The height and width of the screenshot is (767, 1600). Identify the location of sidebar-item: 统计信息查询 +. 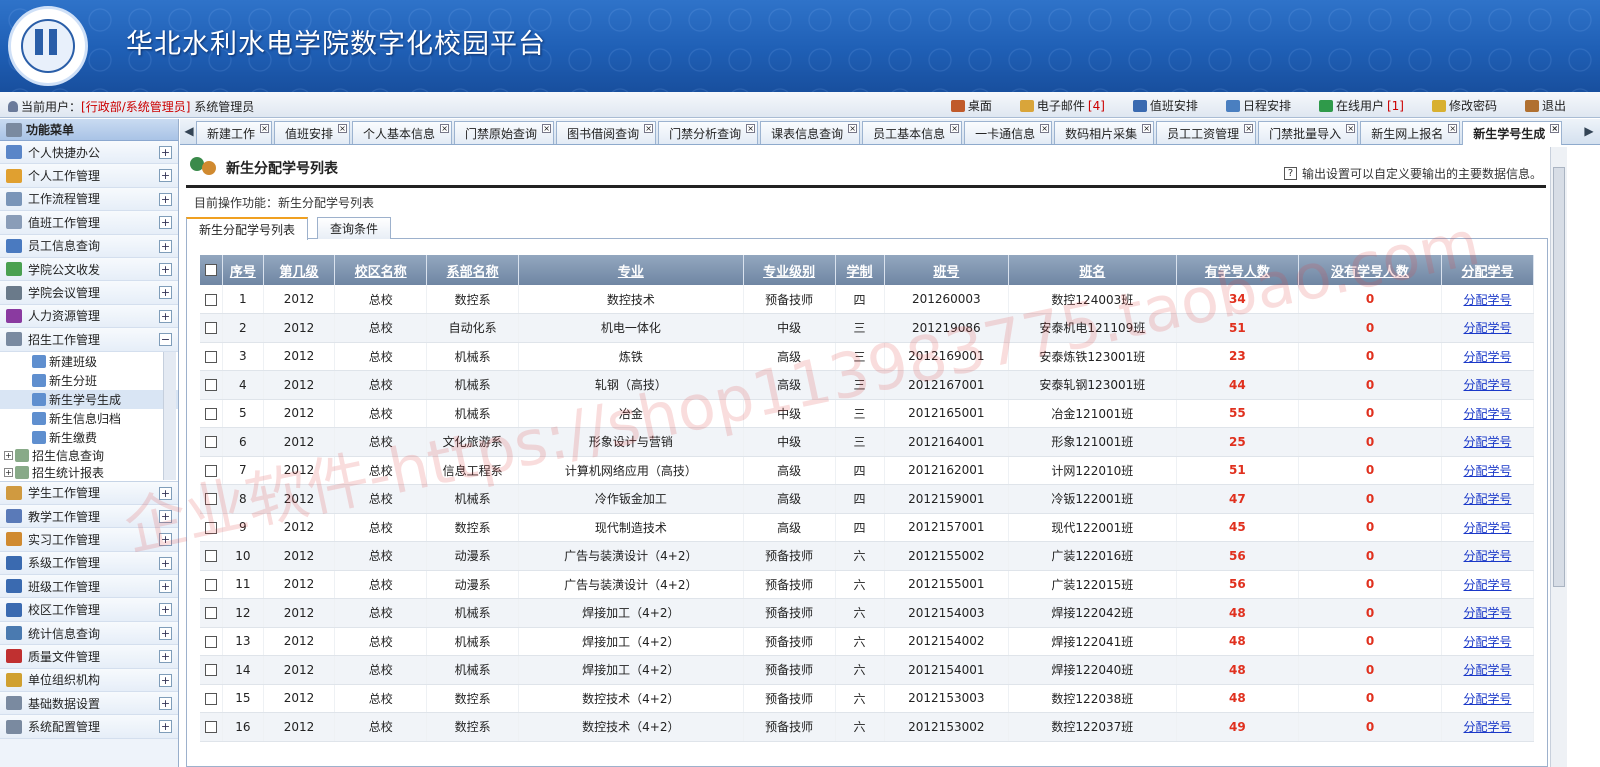
(89, 633).